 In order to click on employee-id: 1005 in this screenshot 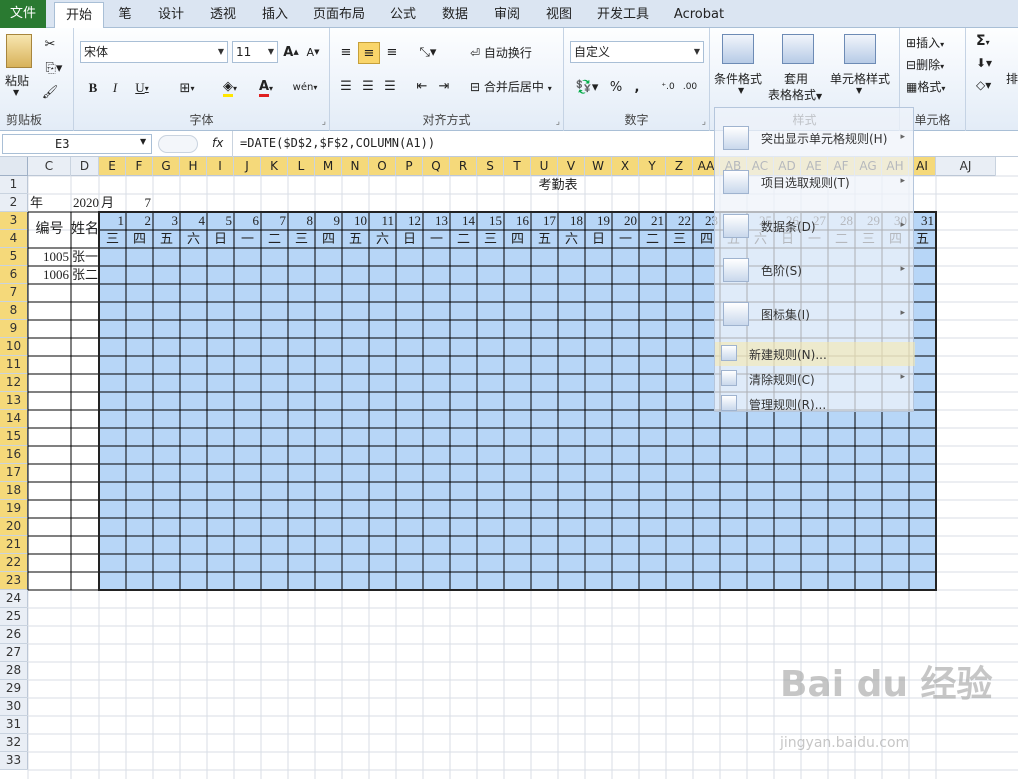, I will do `click(49, 257)`.